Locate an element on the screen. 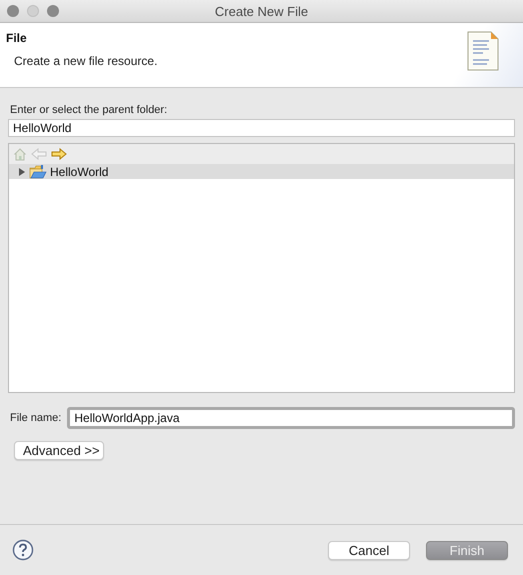 This screenshot has width=523, height=575. tree-item: HelloWorld is located at coordinates (261, 171).